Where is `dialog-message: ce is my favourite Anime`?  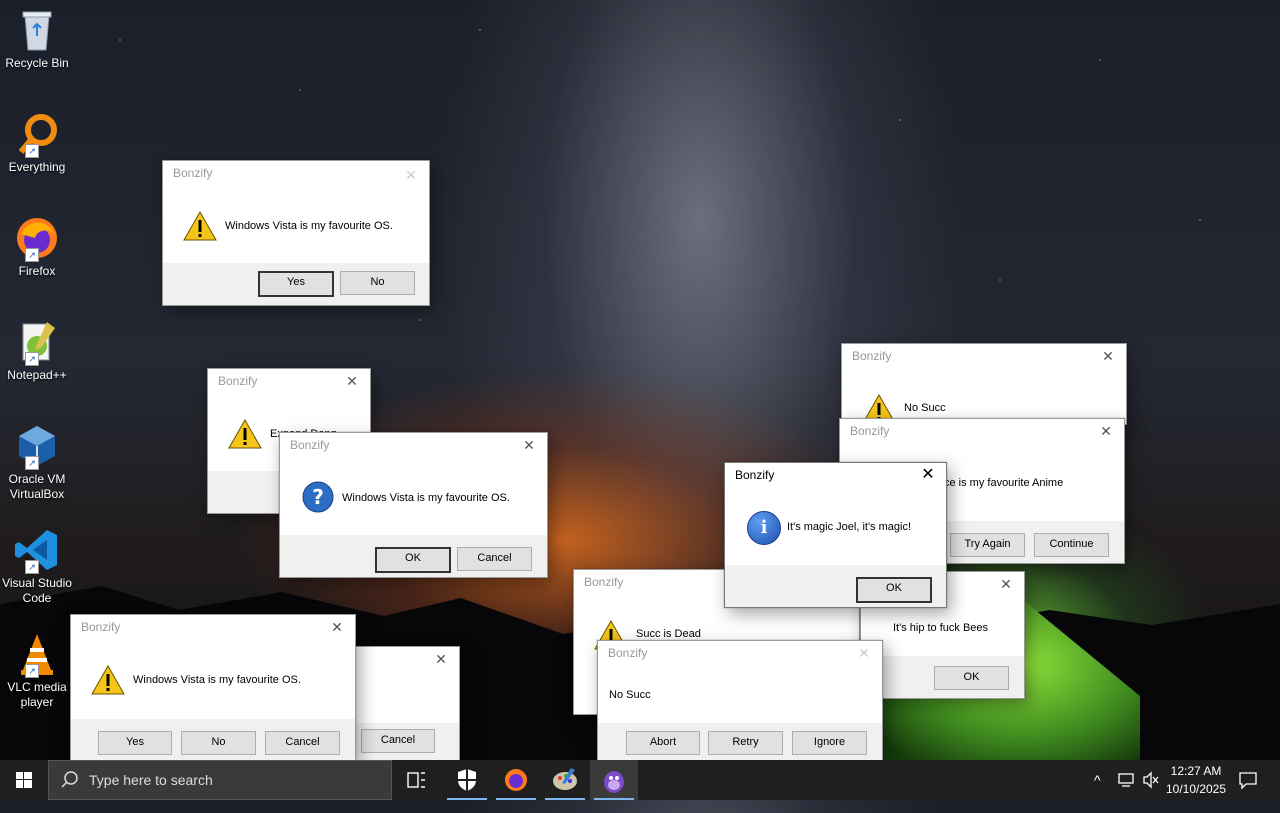
dialog-message: ce is my favourite Anime is located at coordinates (1004, 483).